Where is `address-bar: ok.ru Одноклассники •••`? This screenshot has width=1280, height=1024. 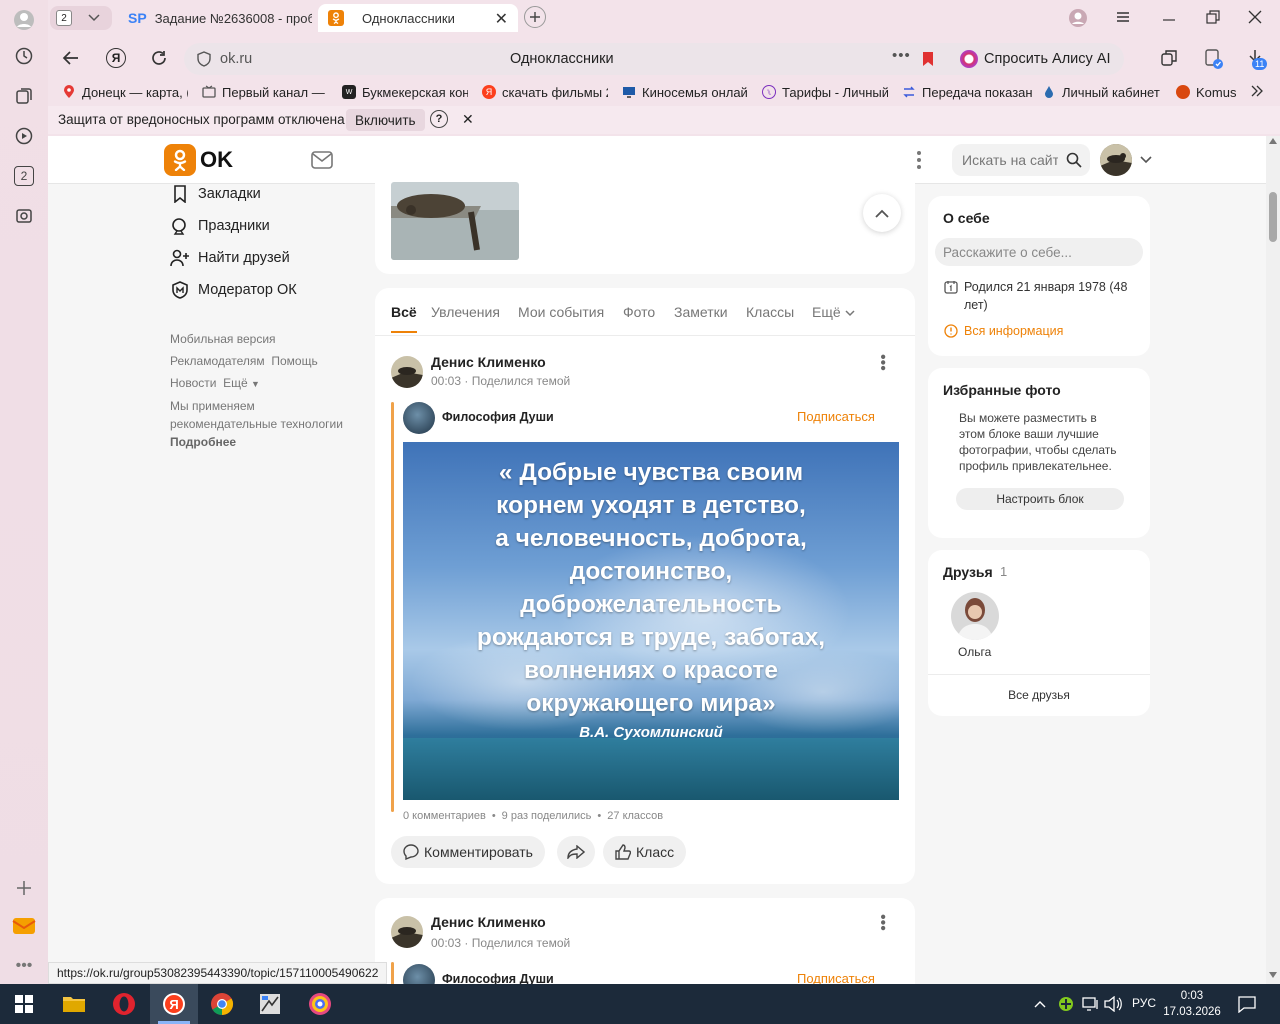
address-bar: ok.ru Одноклассники ••• is located at coordinates (590, 59).